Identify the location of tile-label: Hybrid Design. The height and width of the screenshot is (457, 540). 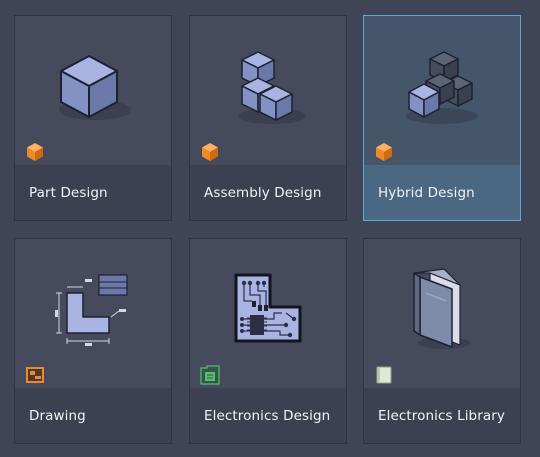
(426, 192).